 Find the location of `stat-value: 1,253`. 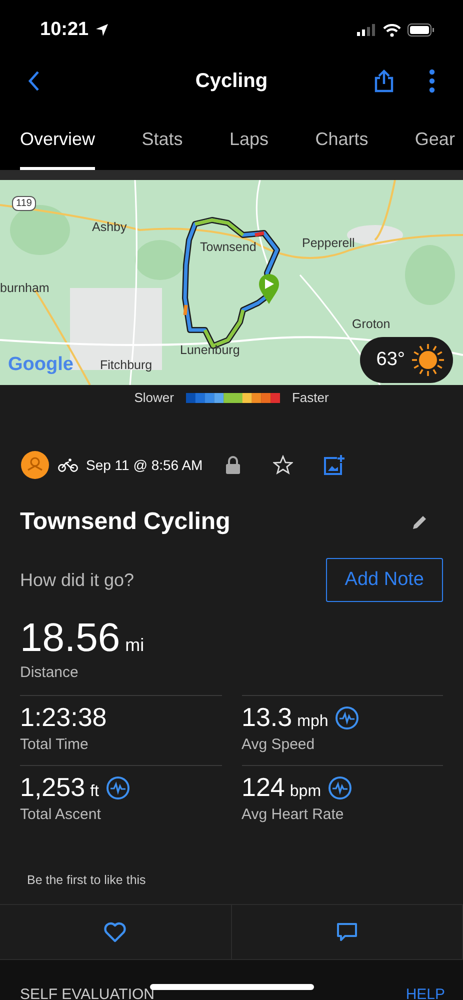

stat-value: 1,253 is located at coordinates (53, 787).